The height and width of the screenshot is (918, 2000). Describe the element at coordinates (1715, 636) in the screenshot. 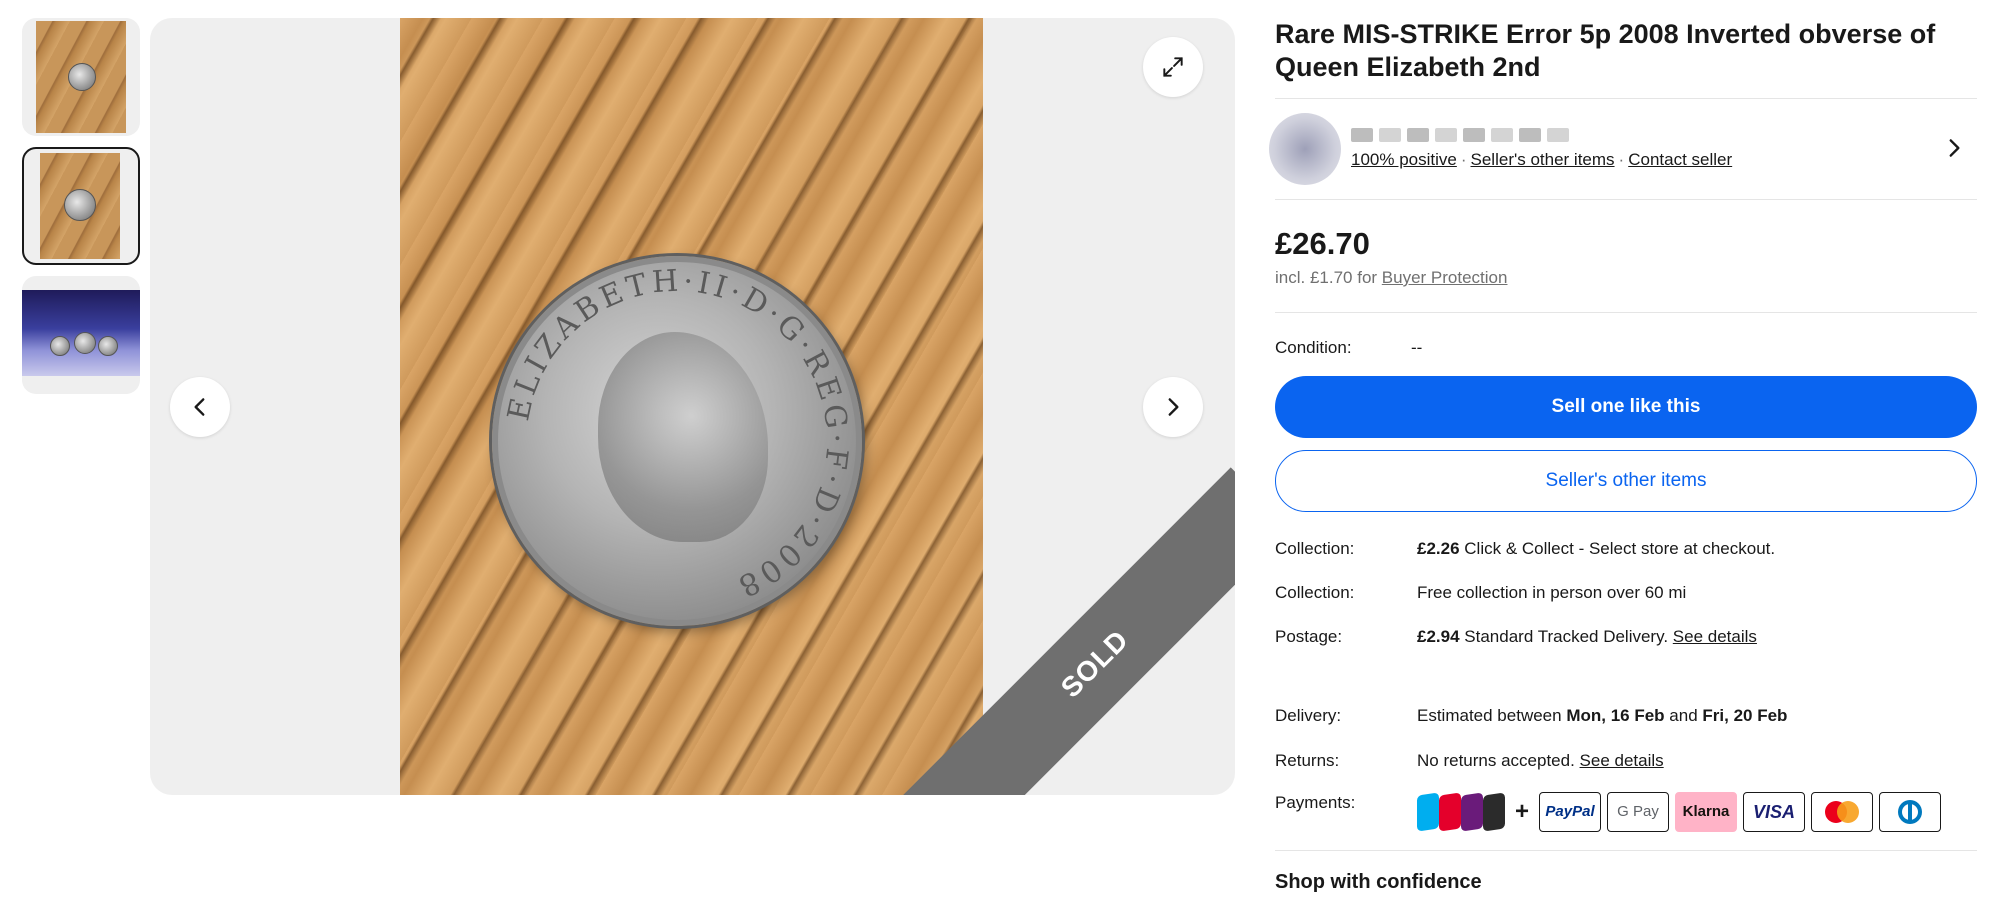

I see `postage-see-details-link: See details` at that location.